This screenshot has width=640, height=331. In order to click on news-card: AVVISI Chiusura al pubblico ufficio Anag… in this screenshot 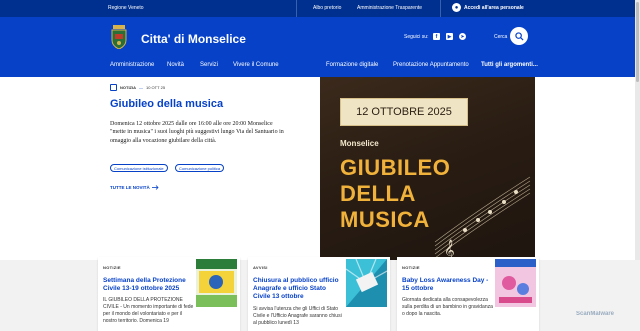, I will do `click(319, 294)`.